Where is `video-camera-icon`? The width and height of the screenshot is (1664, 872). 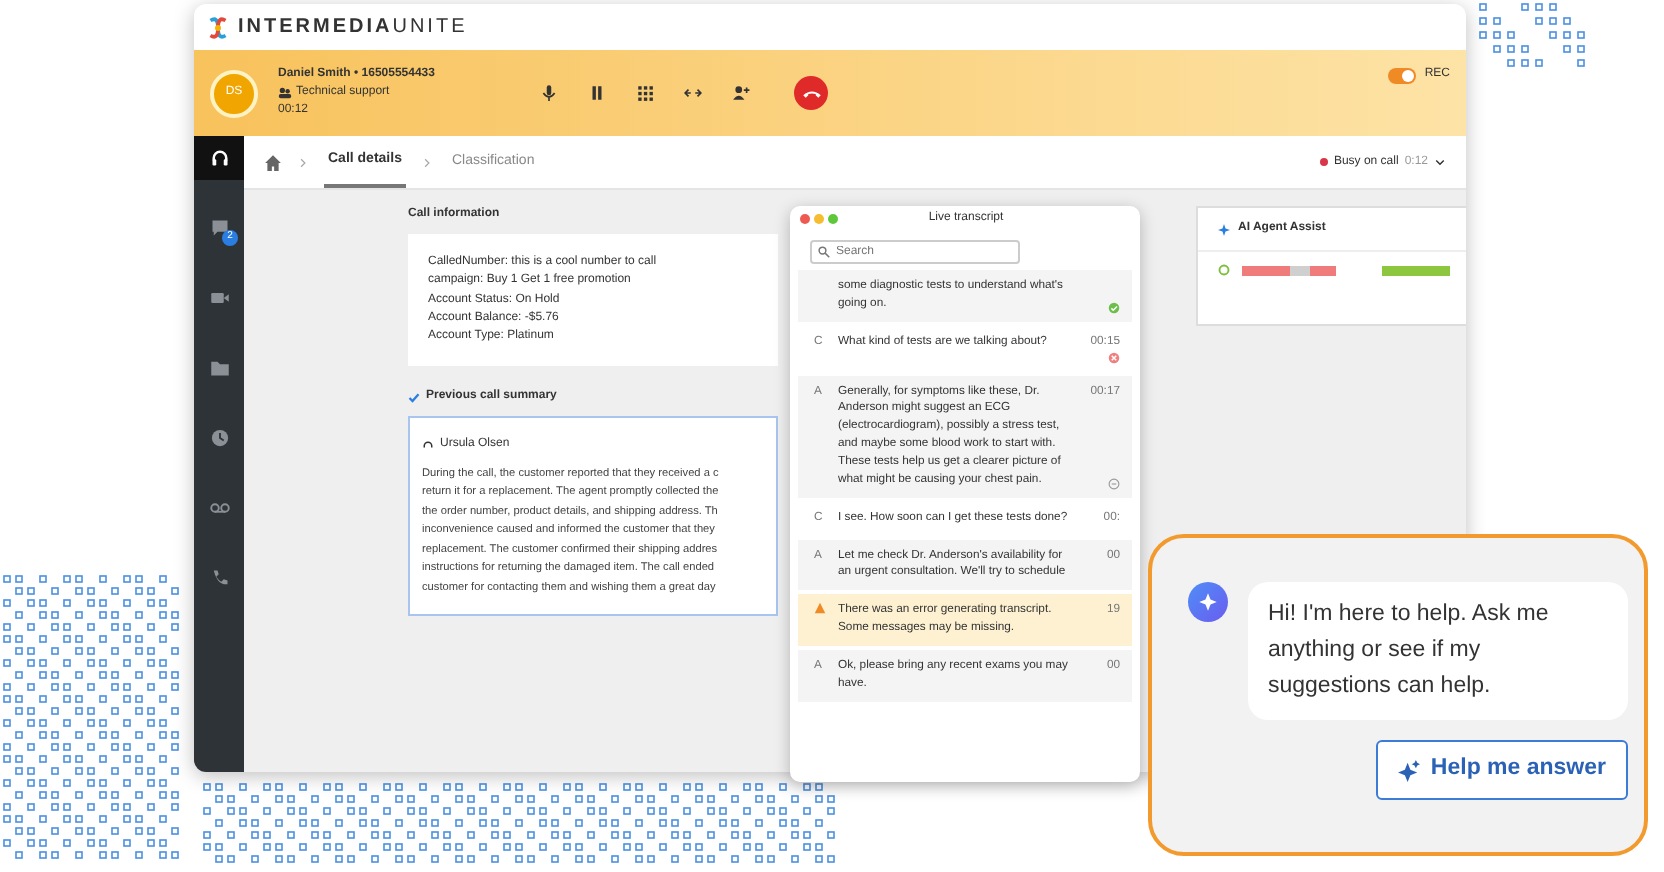
video-camera-icon is located at coordinates (219, 298).